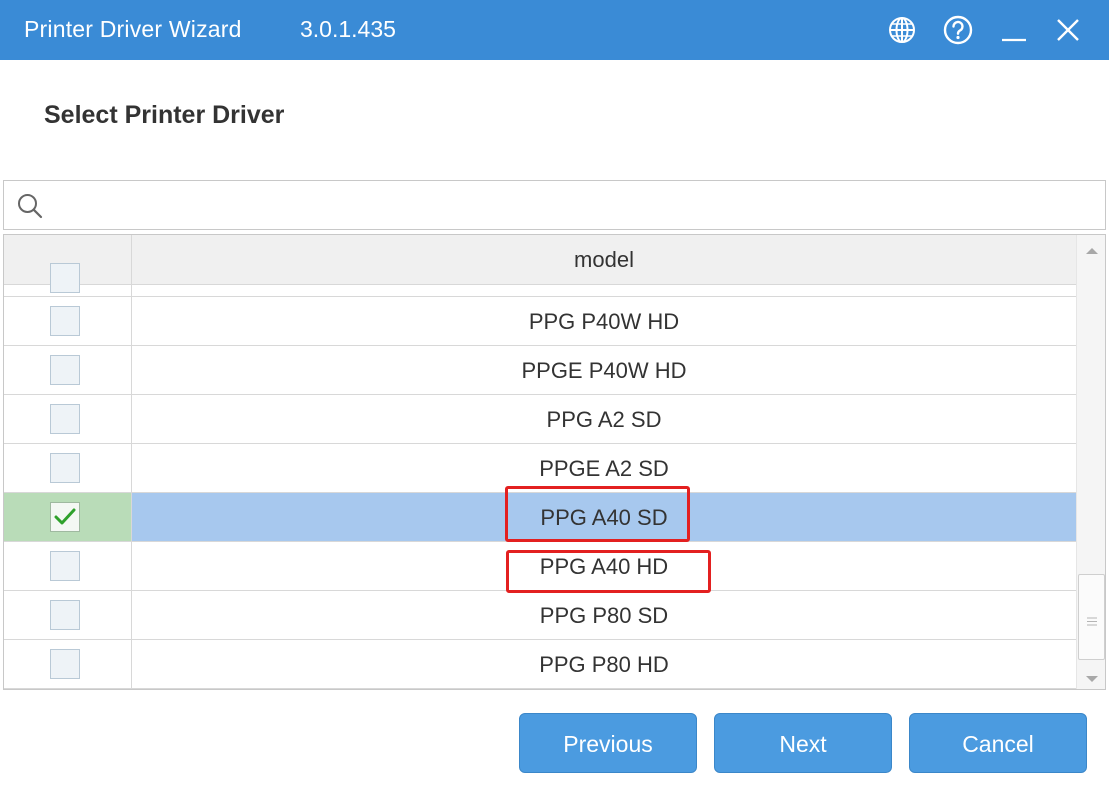 The image size is (1109, 792). What do you see at coordinates (604, 615) in the screenshot?
I see `model-cell: PPG P80 SD` at bounding box center [604, 615].